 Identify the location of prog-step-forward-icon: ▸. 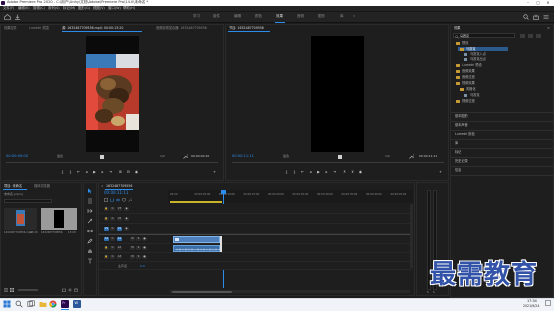
(326, 172).